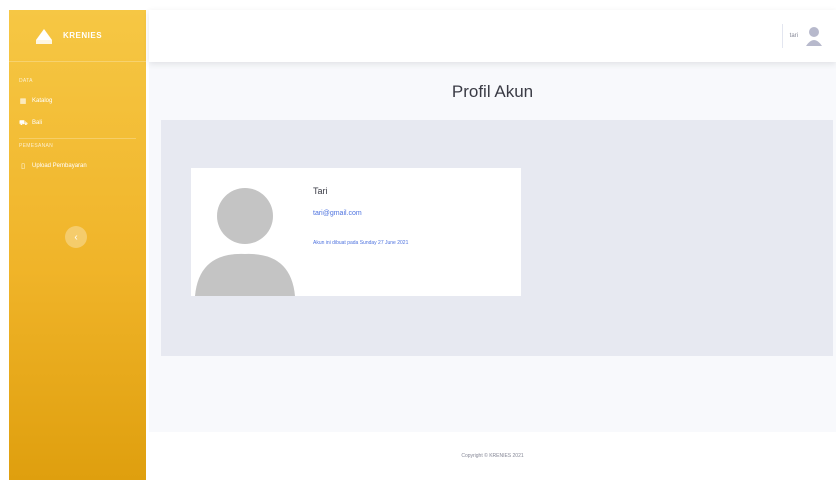 The width and height of the screenshot is (836, 480). What do you see at coordinates (44, 36) in the screenshot?
I see `brand-logo-icon` at bounding box center [44, 36].